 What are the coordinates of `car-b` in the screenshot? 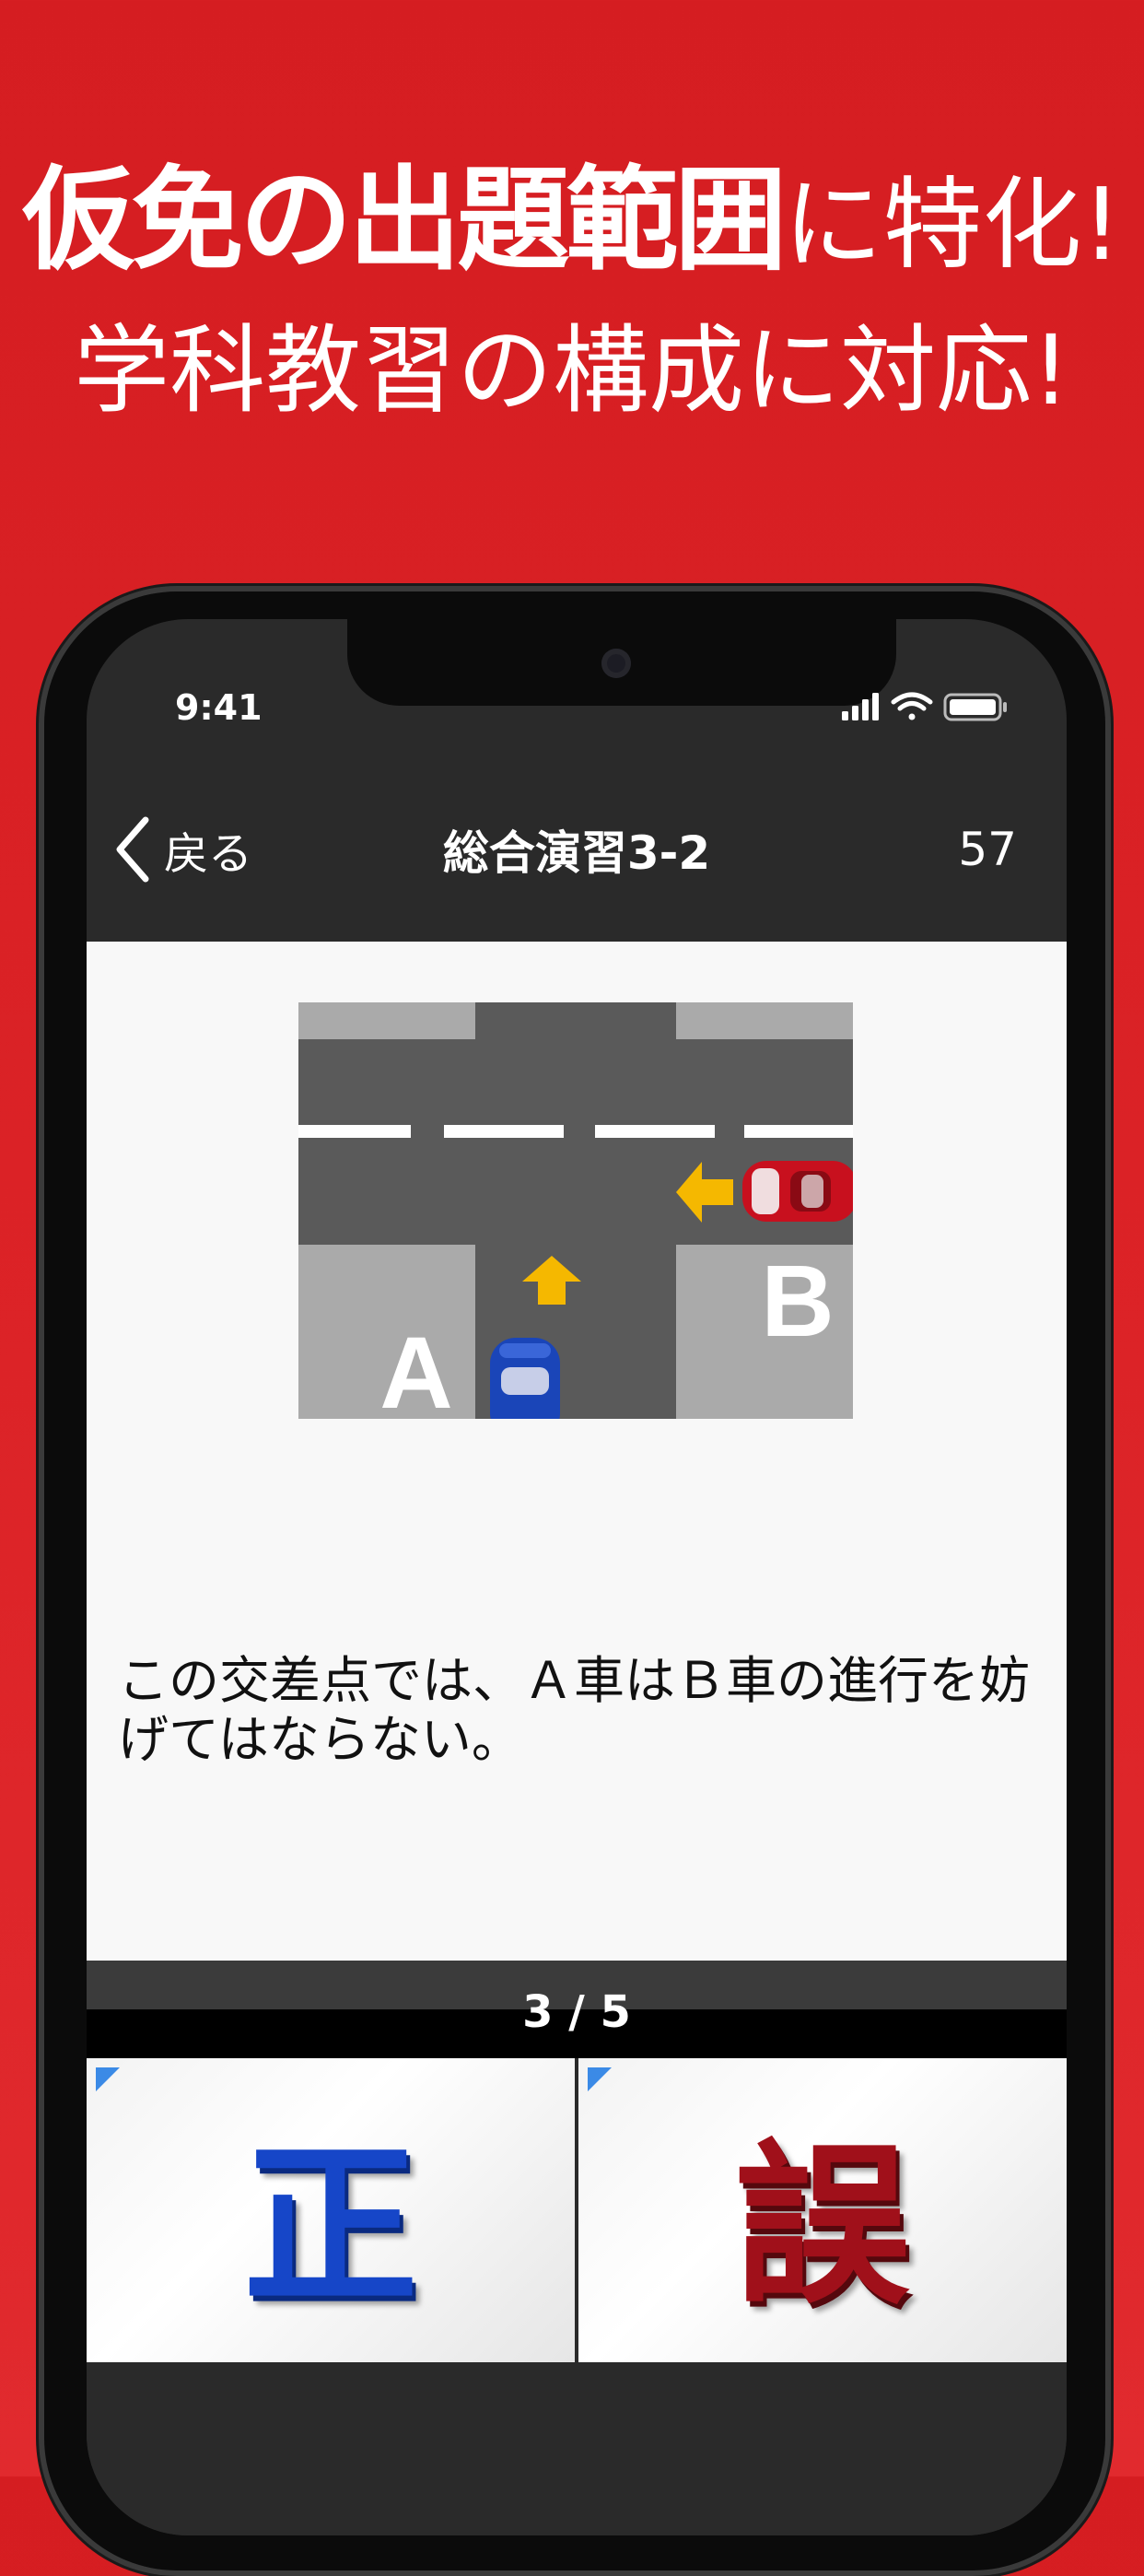 It's located at (797, 1191).